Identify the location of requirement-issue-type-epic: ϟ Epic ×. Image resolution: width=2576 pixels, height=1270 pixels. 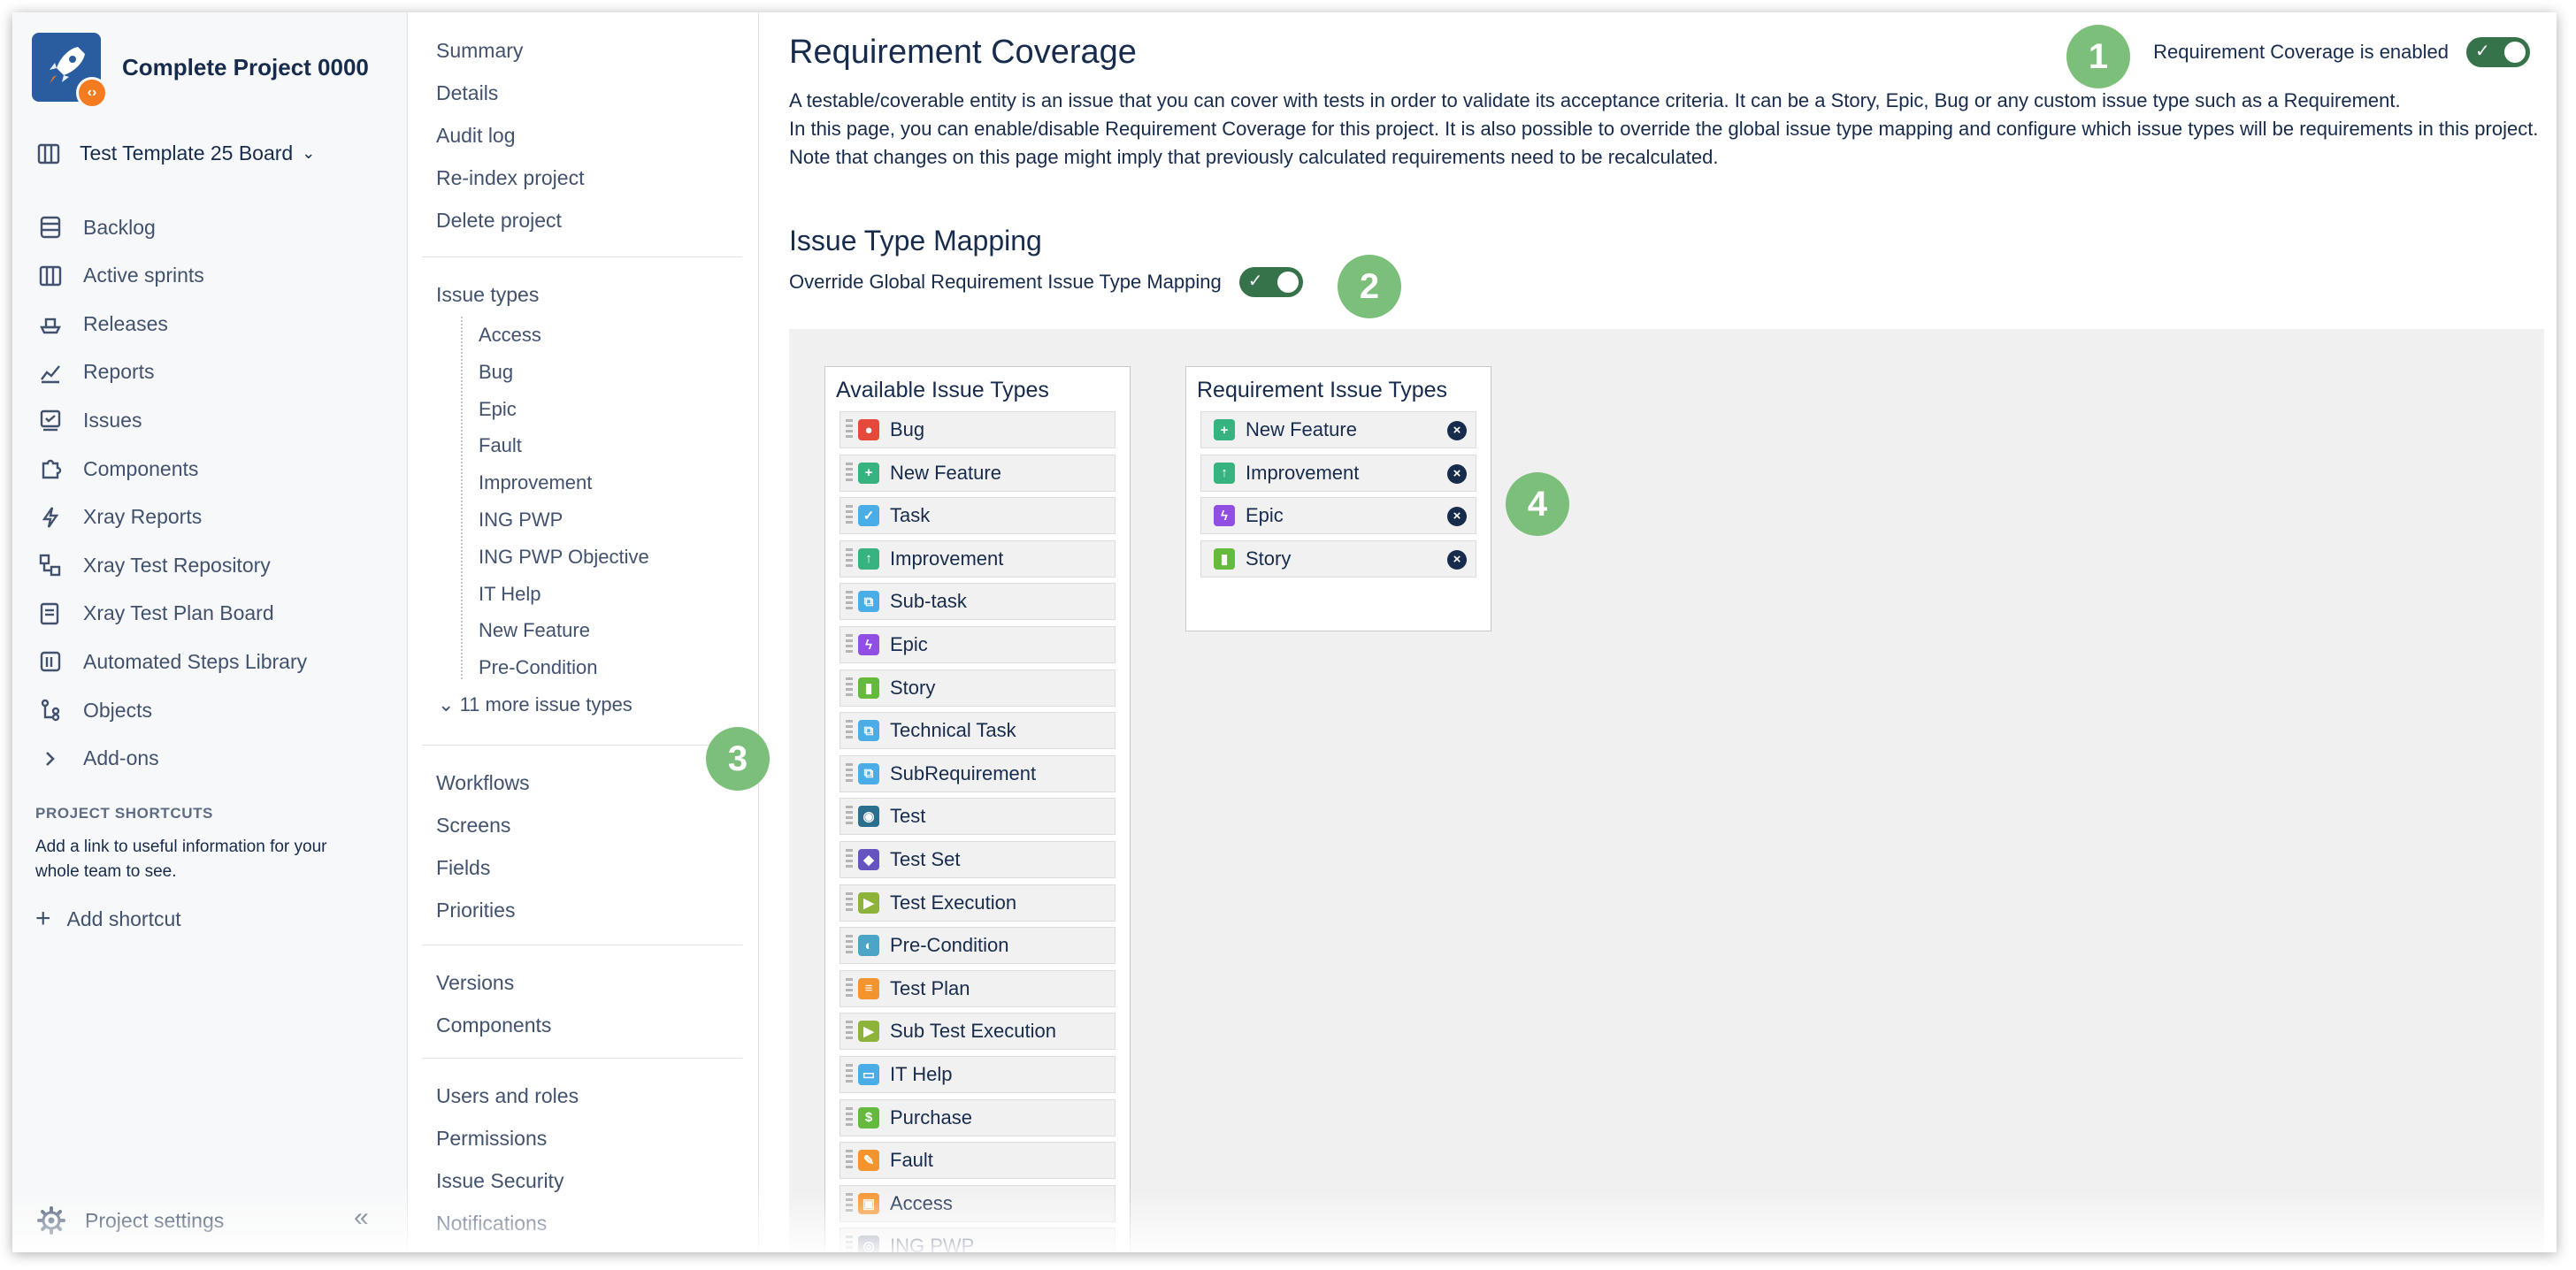
(1338, 516).